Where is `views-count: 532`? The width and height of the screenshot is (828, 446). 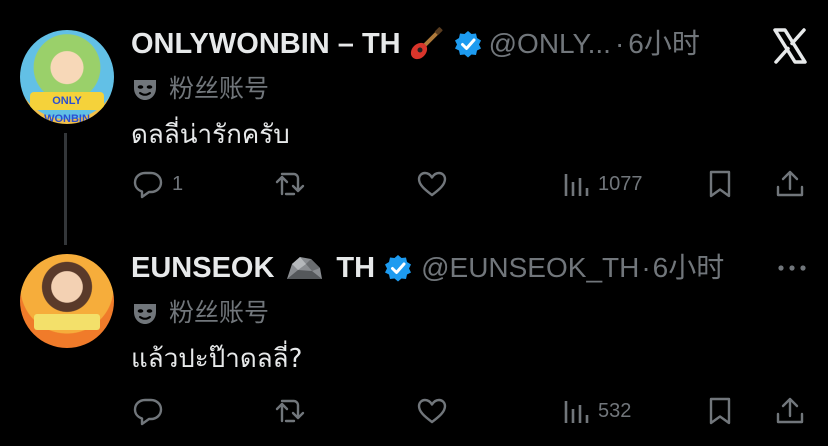
views-count: 532 is located at coordinates (615, 411).